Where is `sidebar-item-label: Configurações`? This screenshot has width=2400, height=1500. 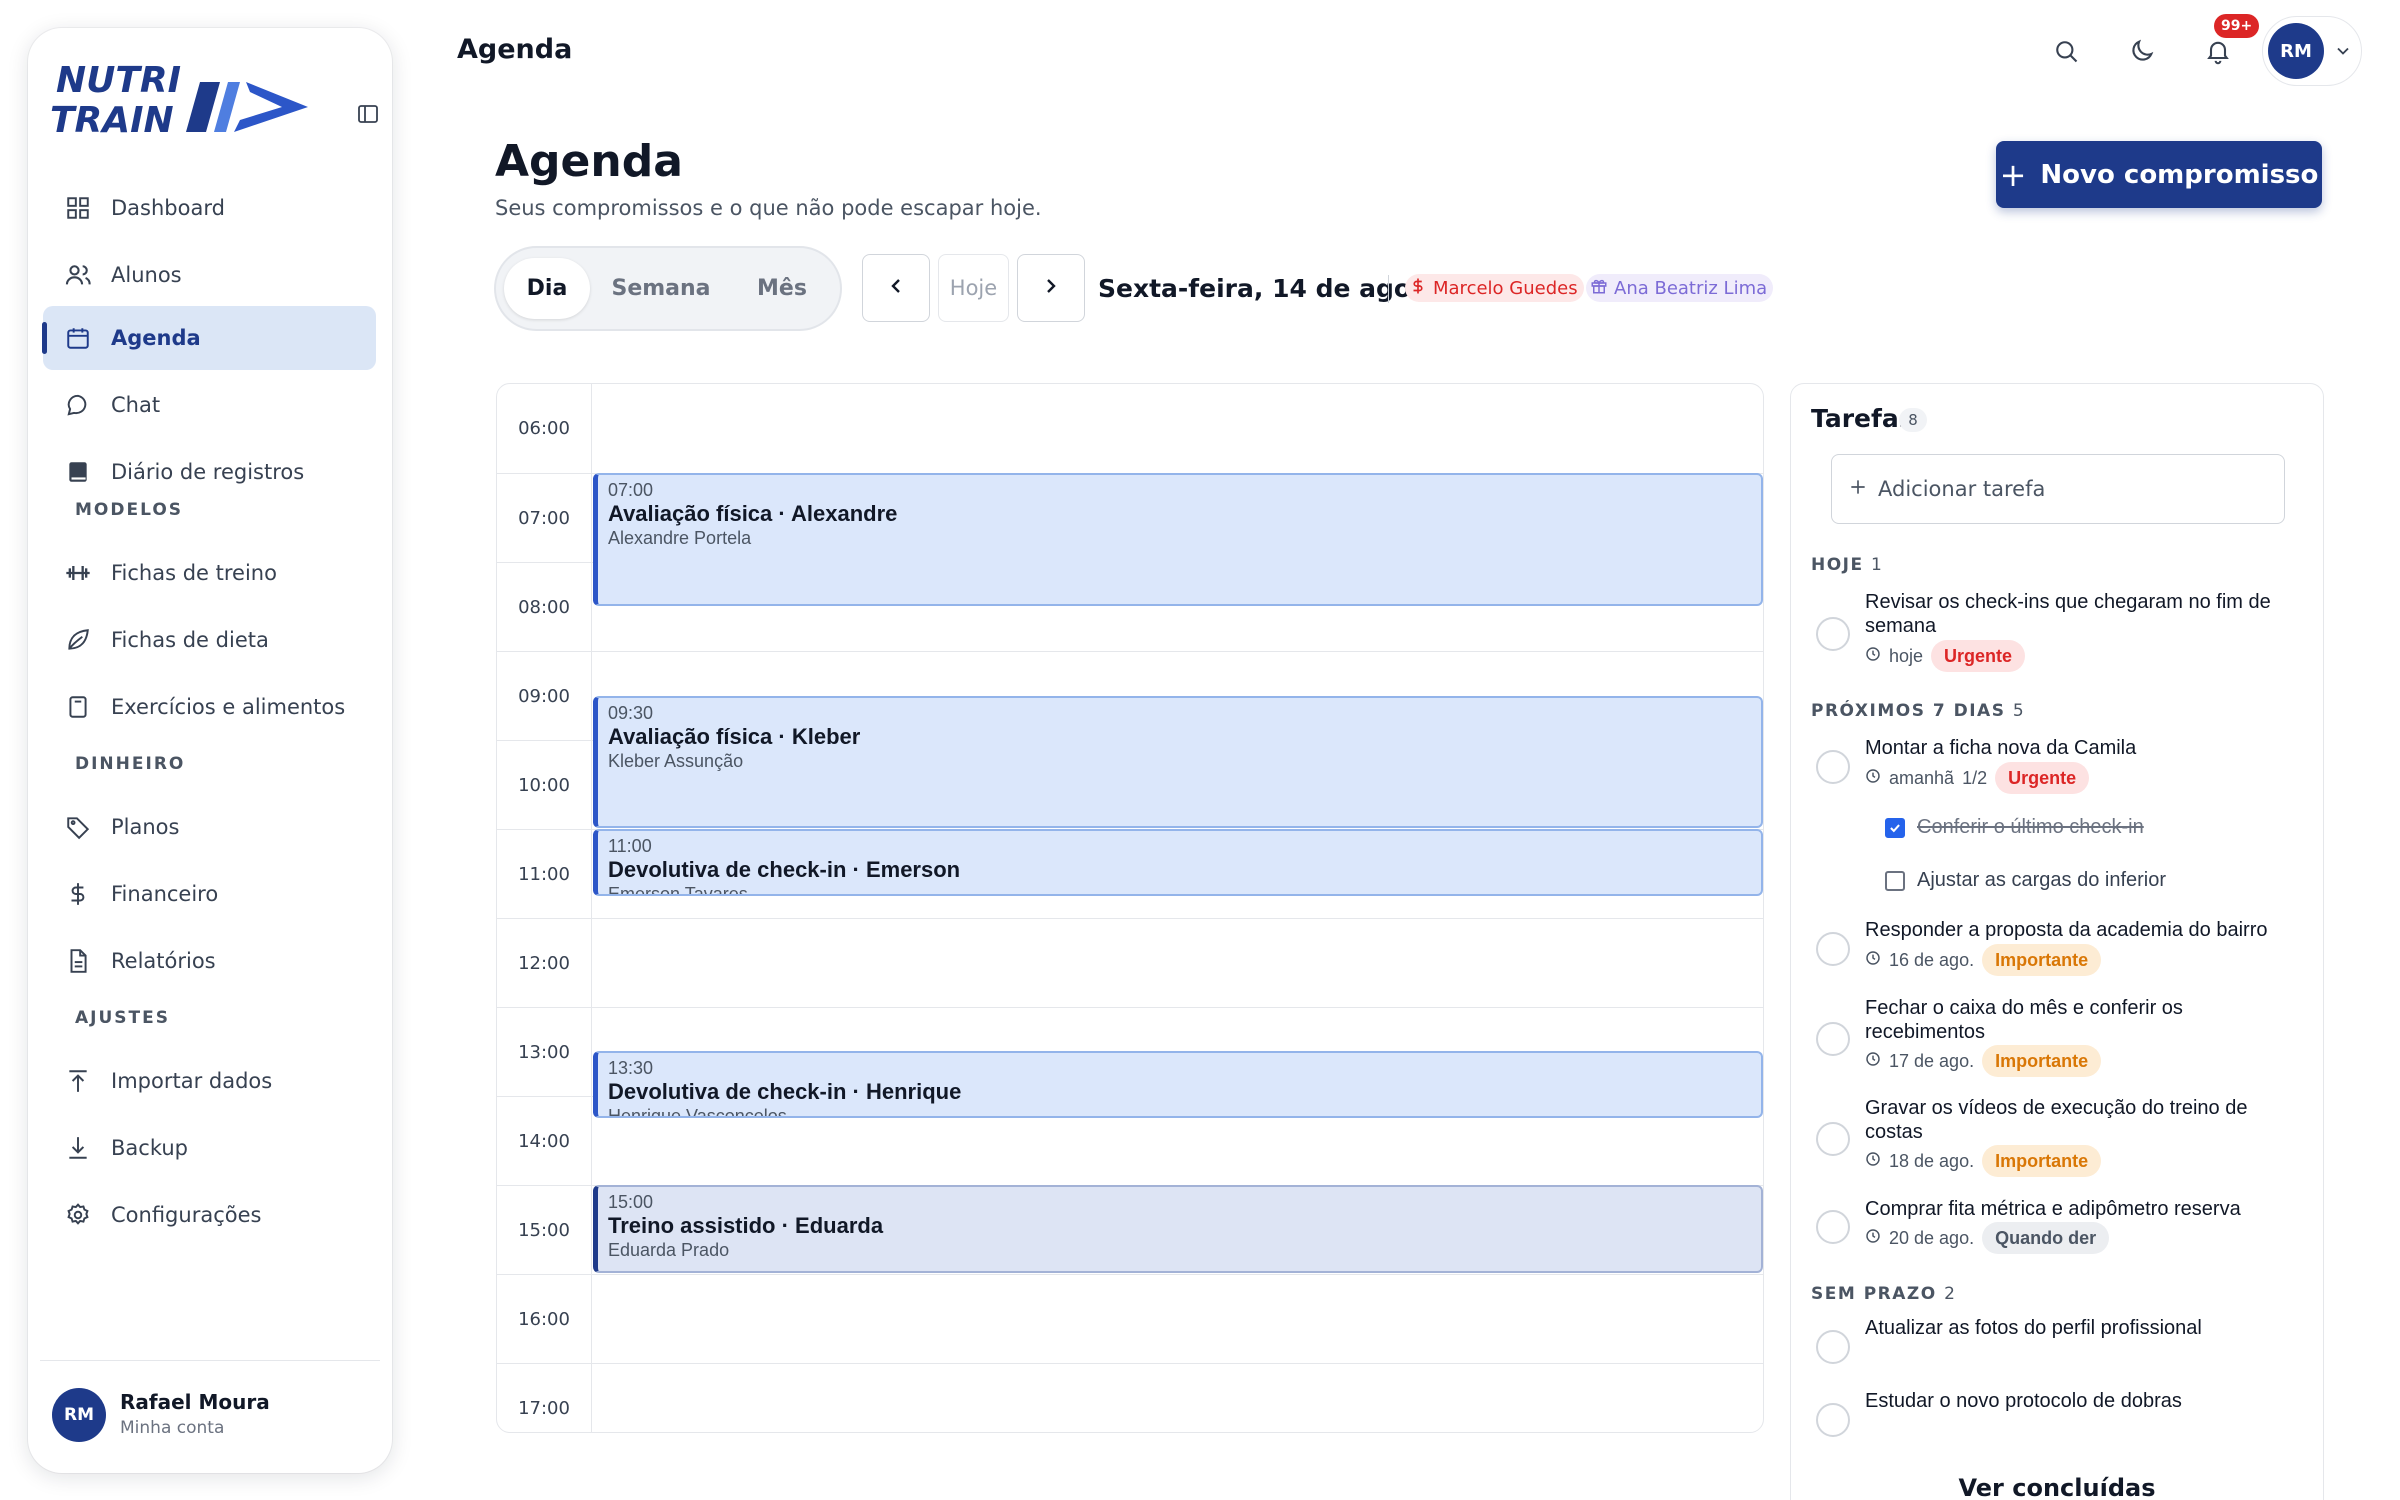 sidebar-item-label: Configurações is located at coordinates (186, 1215).